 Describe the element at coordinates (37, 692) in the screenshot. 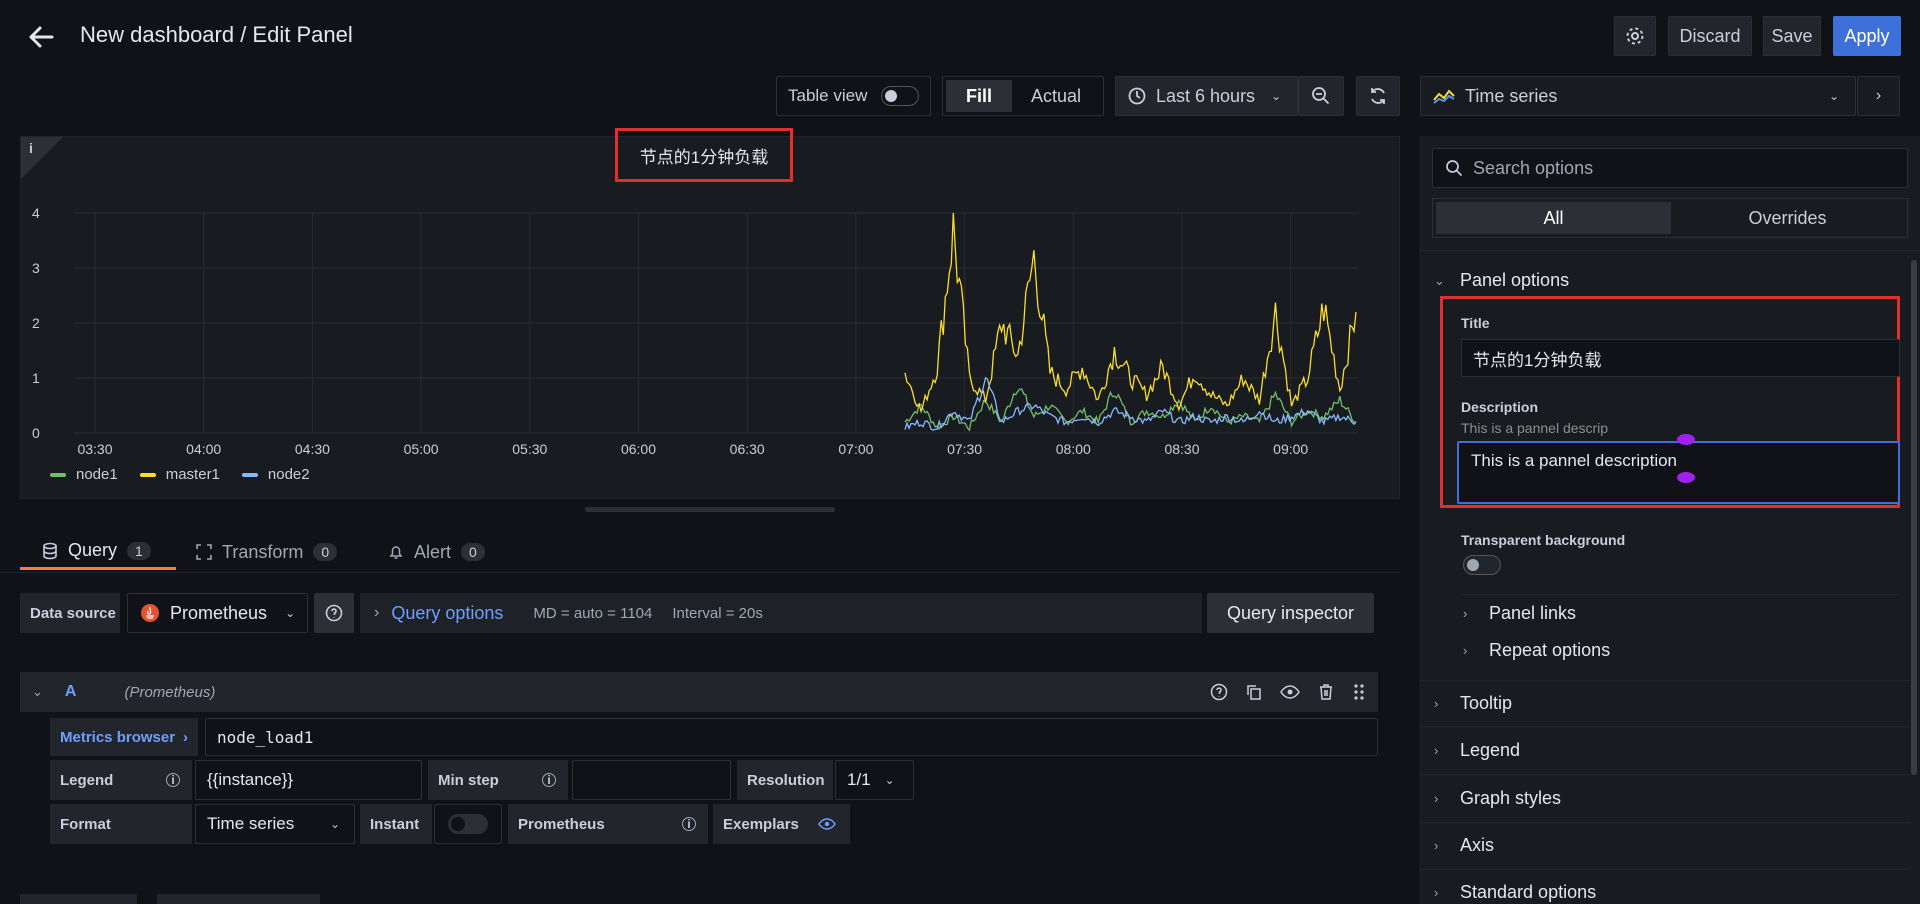

I see `collapse-query-icon: ⌄` at that location.